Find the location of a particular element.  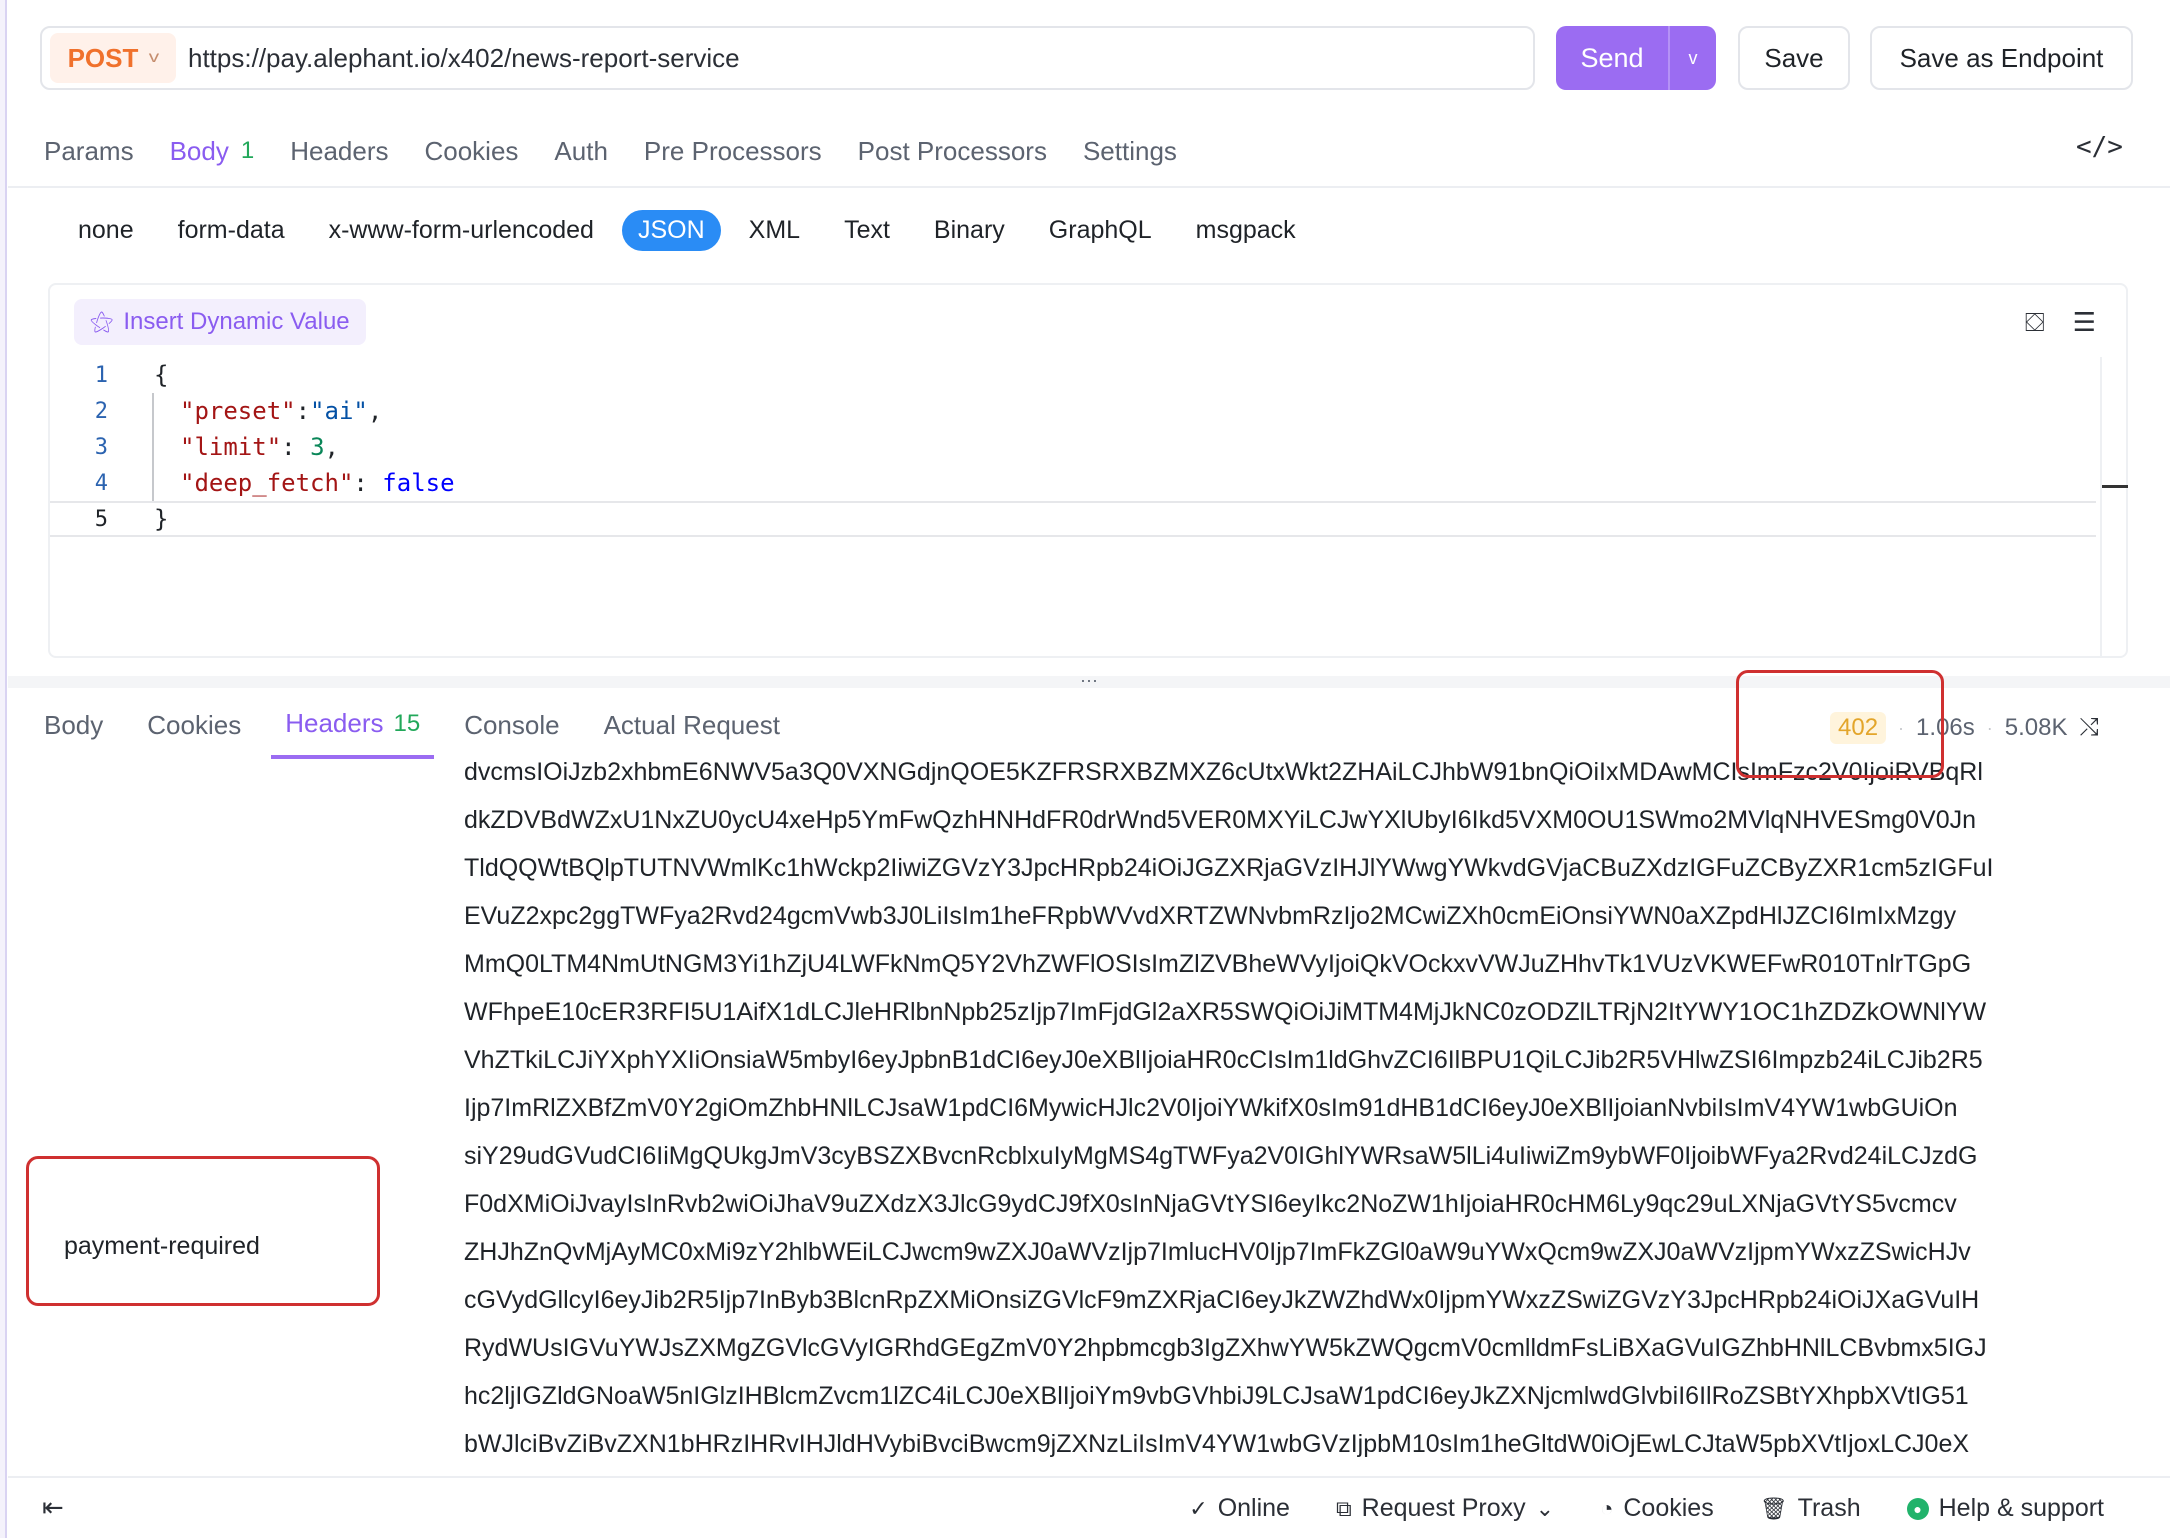

trash-button: 🗑 Trash is located at coordinates (1810, 1508).